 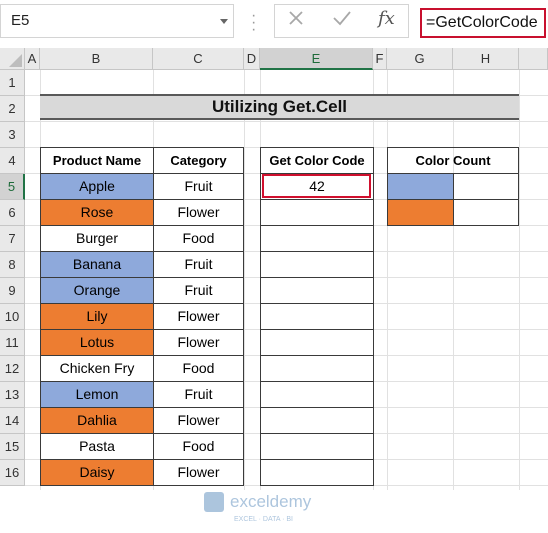 What do you see at coordinates (97, 264) in the screenshot?
I see `product-name-cell: Banana` at bounding box center [97, 264].